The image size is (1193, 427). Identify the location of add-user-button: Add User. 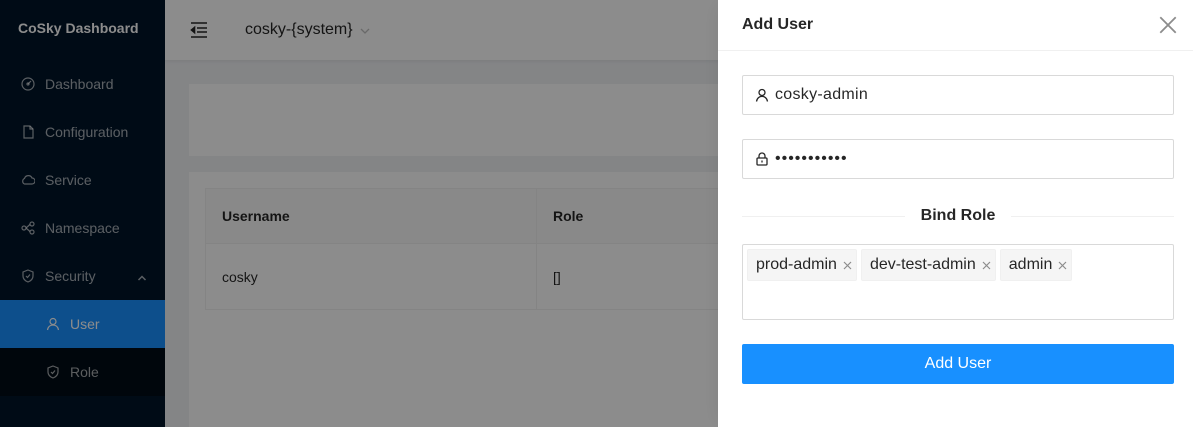
(958, 364).